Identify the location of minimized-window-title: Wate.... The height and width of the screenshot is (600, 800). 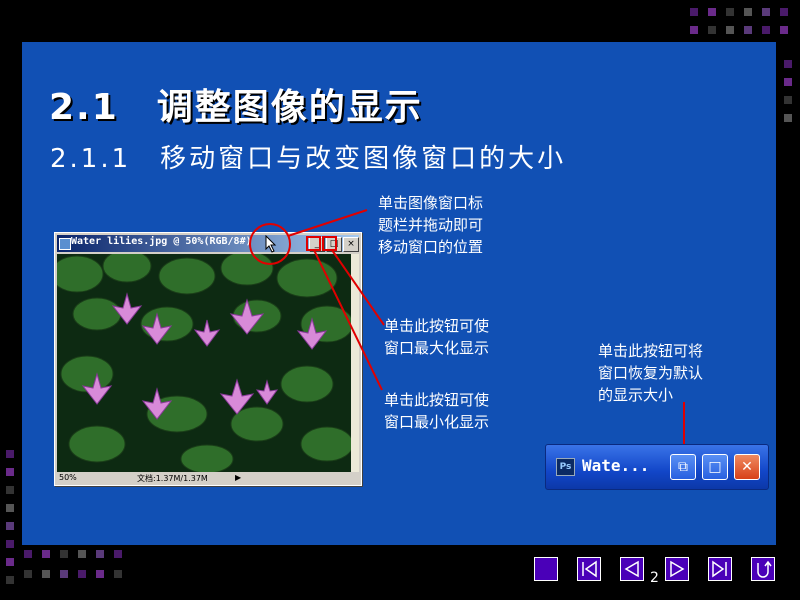
(615, 465).